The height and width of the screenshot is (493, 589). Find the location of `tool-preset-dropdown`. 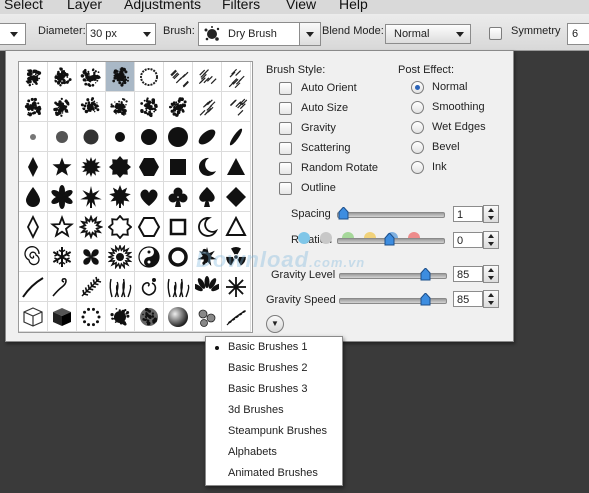

tool-preset-dropdown is located at coordinates (13, 34).